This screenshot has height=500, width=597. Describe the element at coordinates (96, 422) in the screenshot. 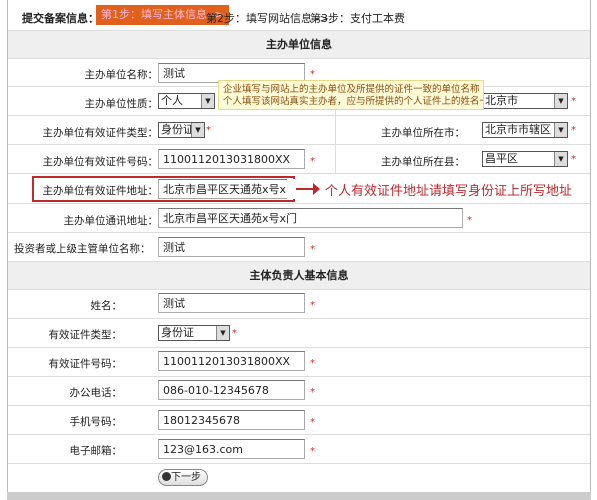

I see `mobile-label: 手机号码：` at that location.